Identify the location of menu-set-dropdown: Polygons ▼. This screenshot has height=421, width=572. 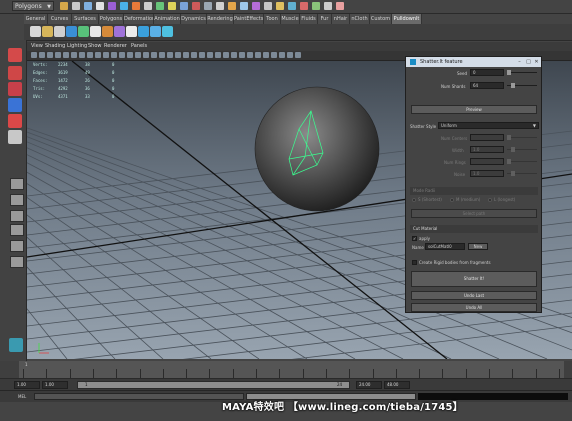
(33, 6).